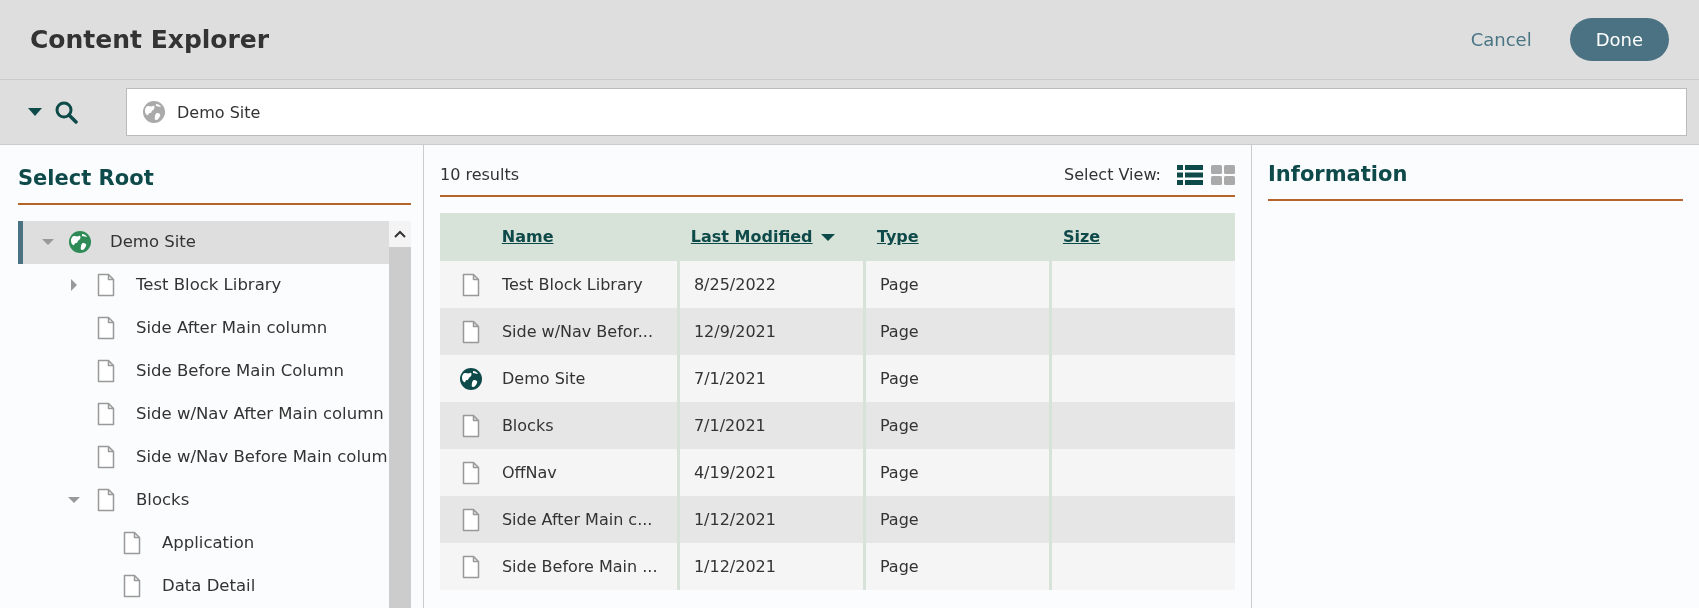 This screenshot has height=608, width=1699. Describe the element at coordinates (529, 472) in the screenshot. I see `table-cell-text: OffNav` at that location.